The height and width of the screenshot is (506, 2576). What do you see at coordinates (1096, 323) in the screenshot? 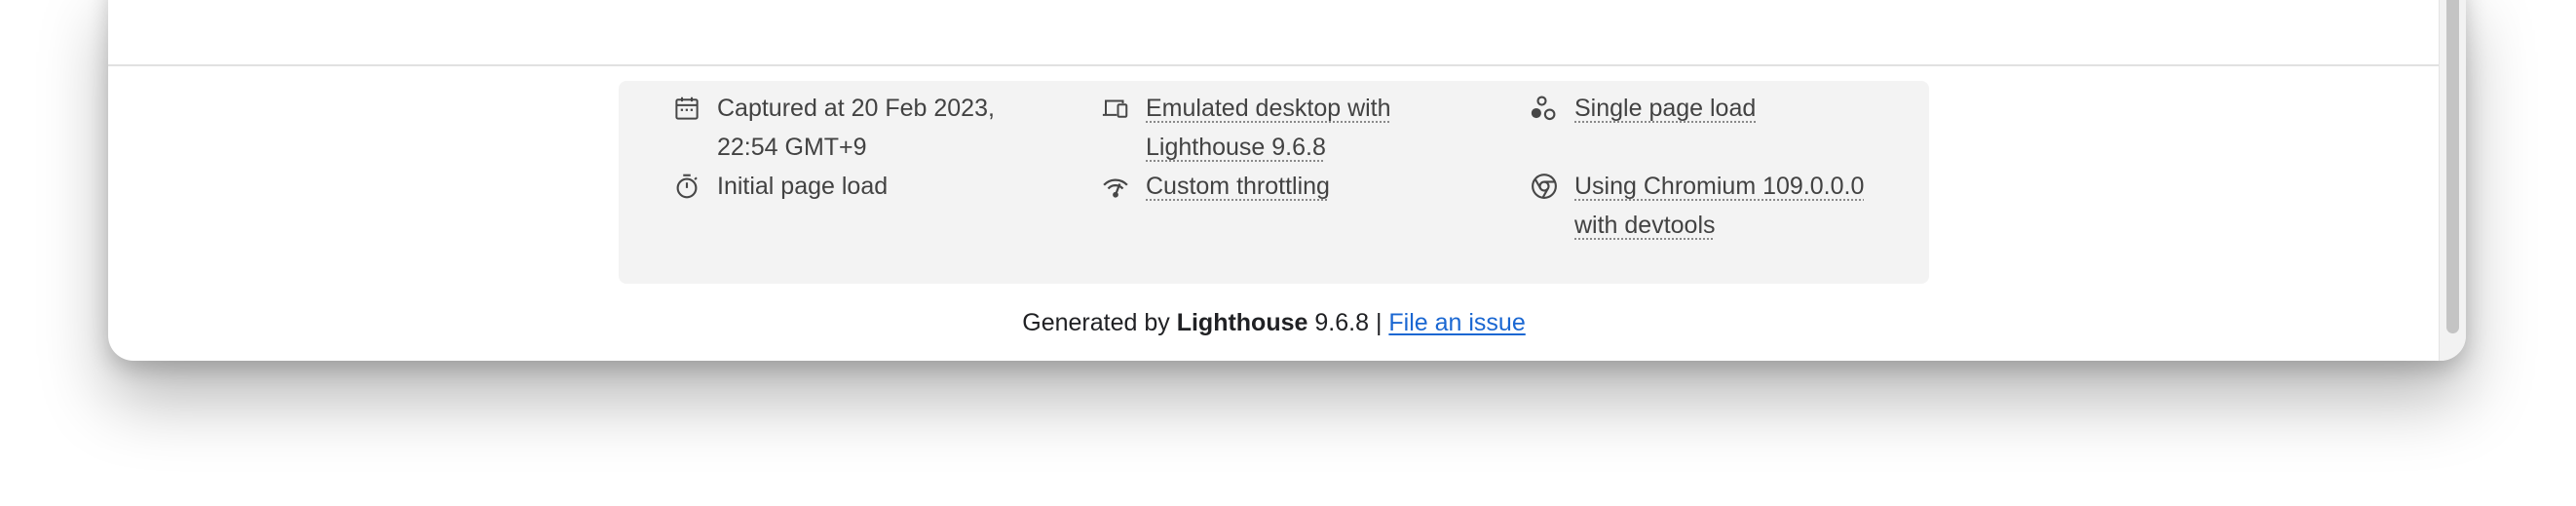
I see `generated-by-label: Generated by` at bounding box center [1096, 323].